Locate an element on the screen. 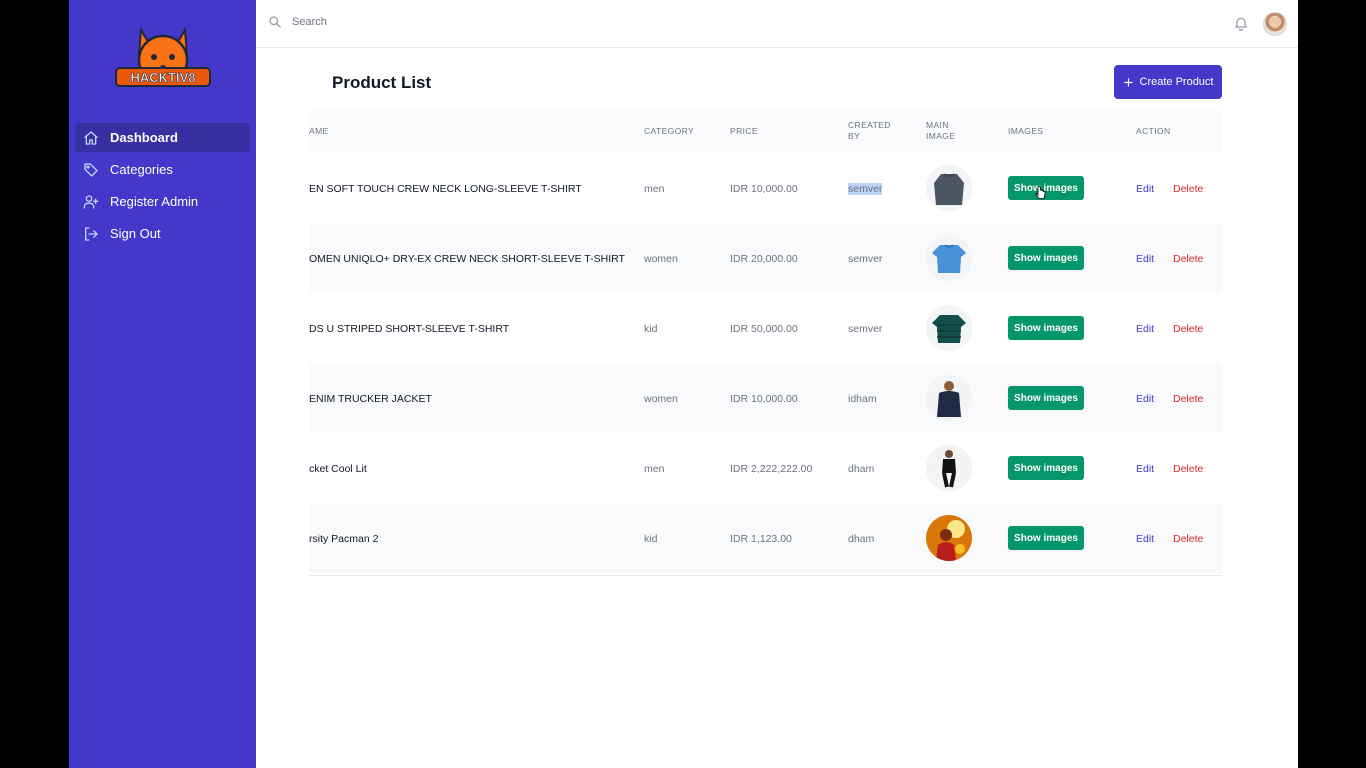 Image resolution: width=1366 pixels, height=768 pixels. product-name: ENIM TRUCKER JACKET is located at coordinates (370, 399).